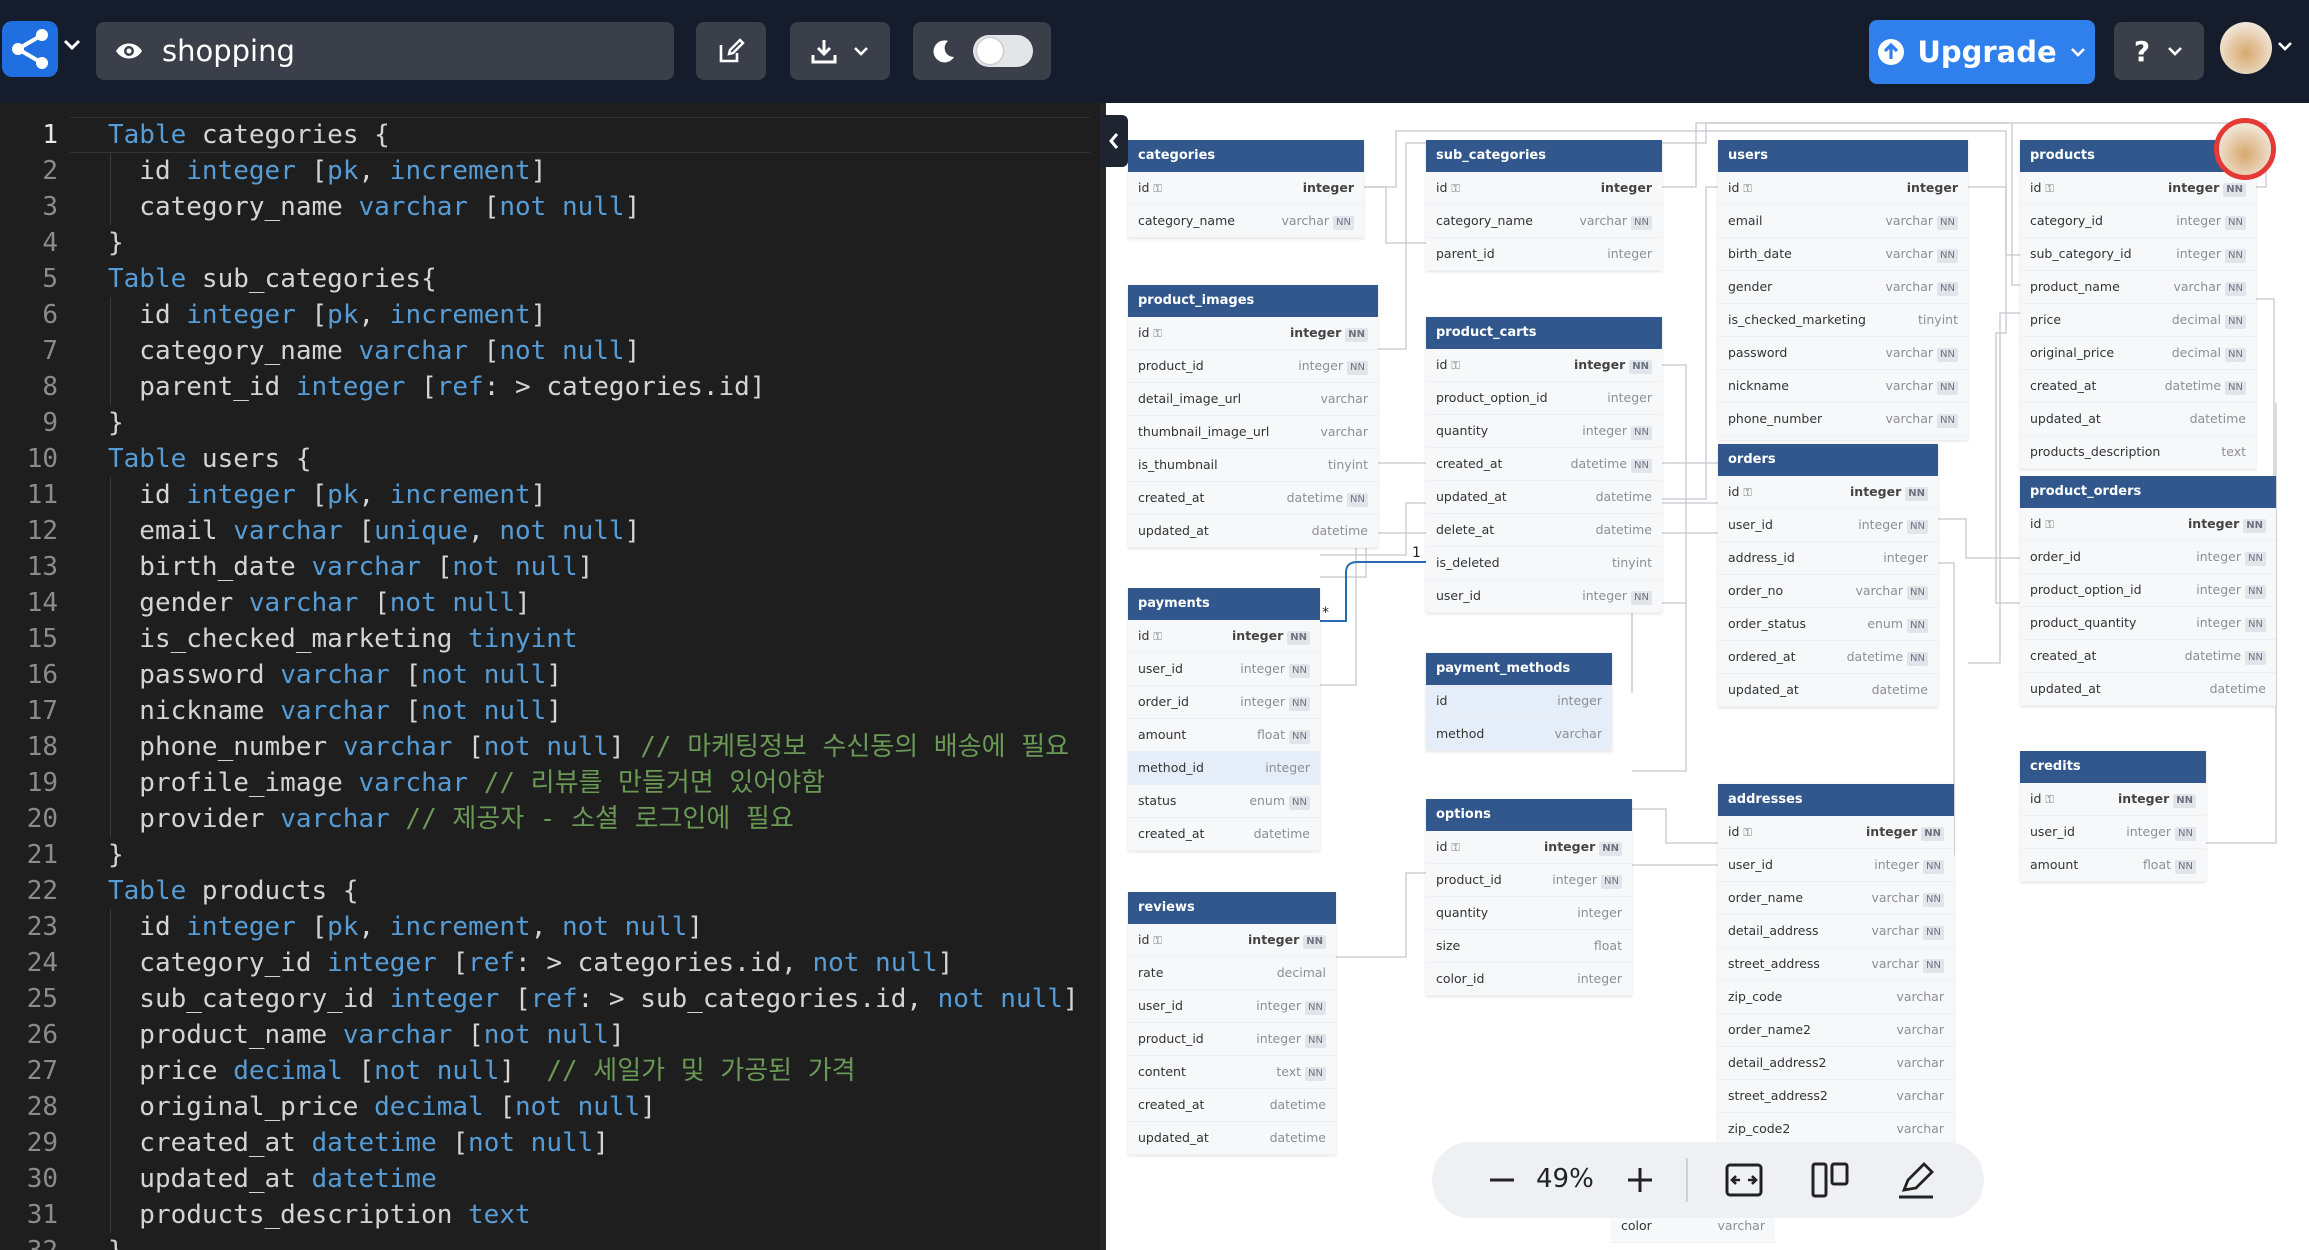  I want to click on table-field: order_name varchar NN, so click(1836, 898).